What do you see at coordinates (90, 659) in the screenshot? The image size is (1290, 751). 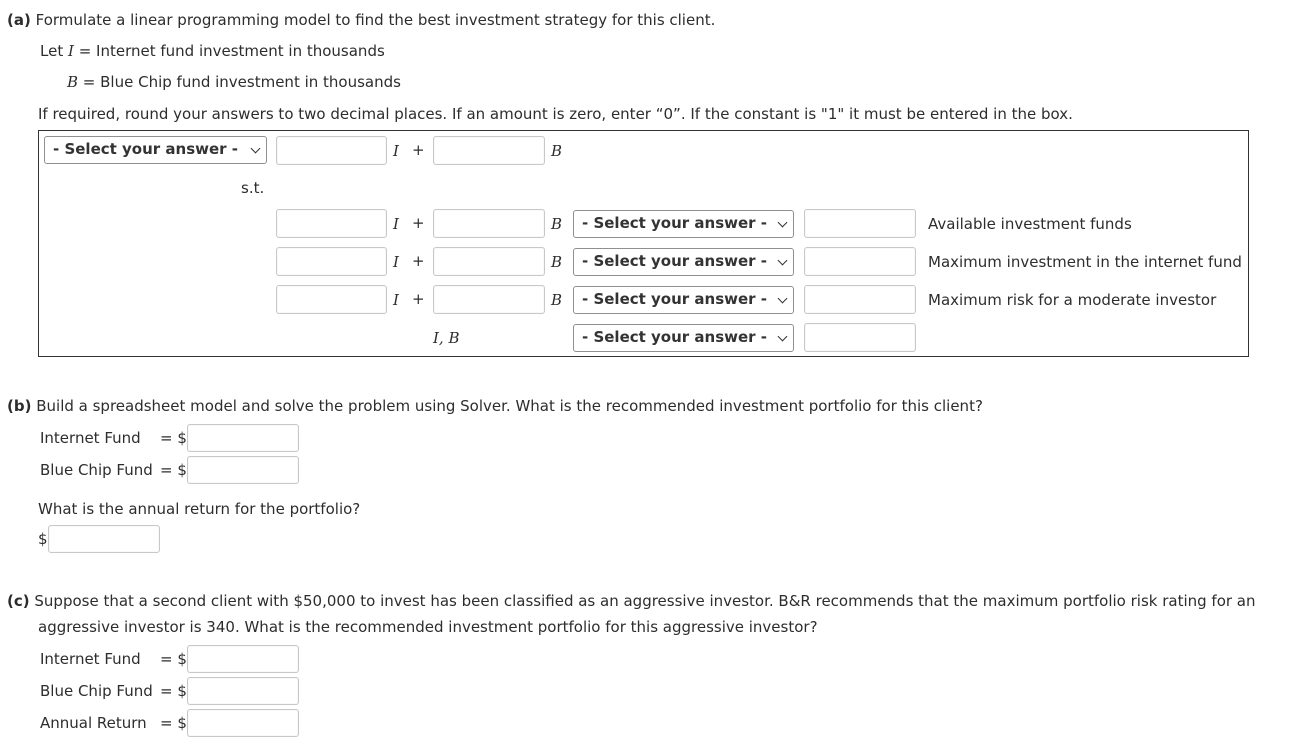 I see `part-c-internet-label: Internet Fund` at bounding box center [90, 659].